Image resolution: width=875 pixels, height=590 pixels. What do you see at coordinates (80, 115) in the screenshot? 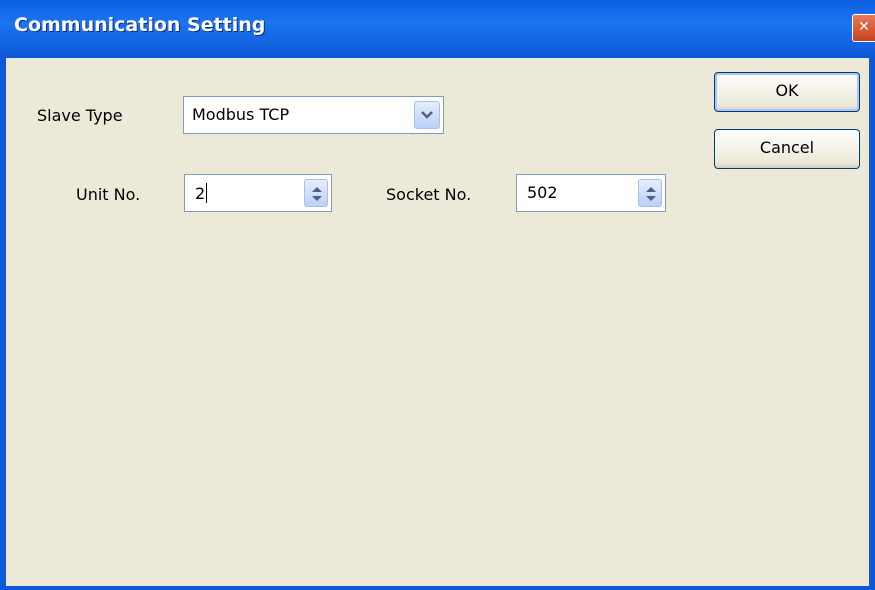
I see `slave-type-label: Slave Type` at bounding box center [80, 115].